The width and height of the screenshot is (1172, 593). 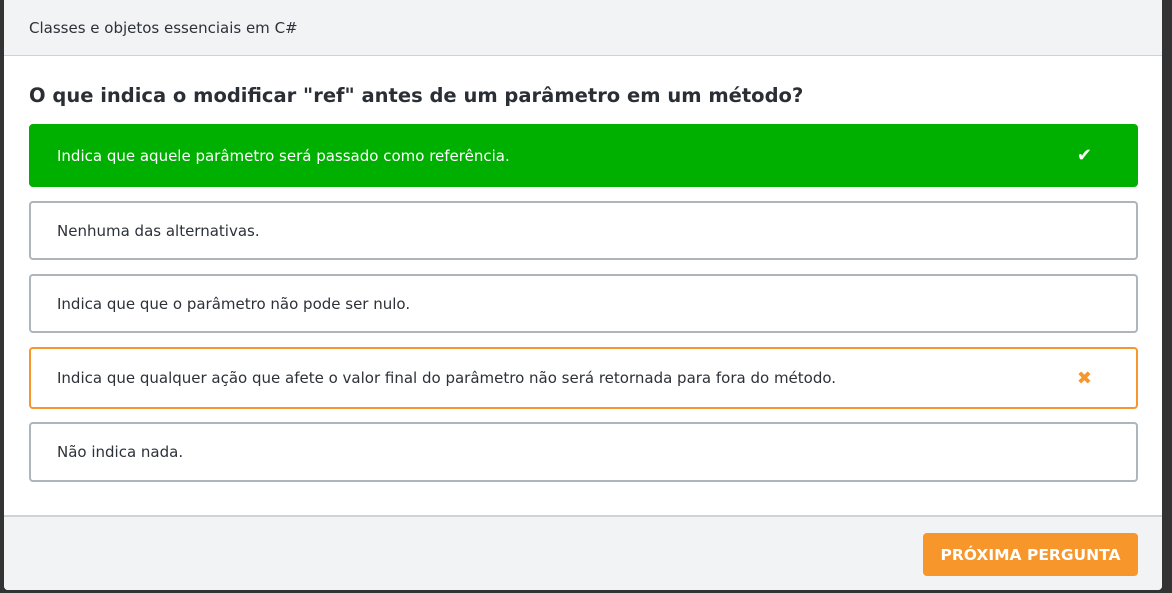 I want to click on check-icon: ✔, so click(x=1084, y=155).